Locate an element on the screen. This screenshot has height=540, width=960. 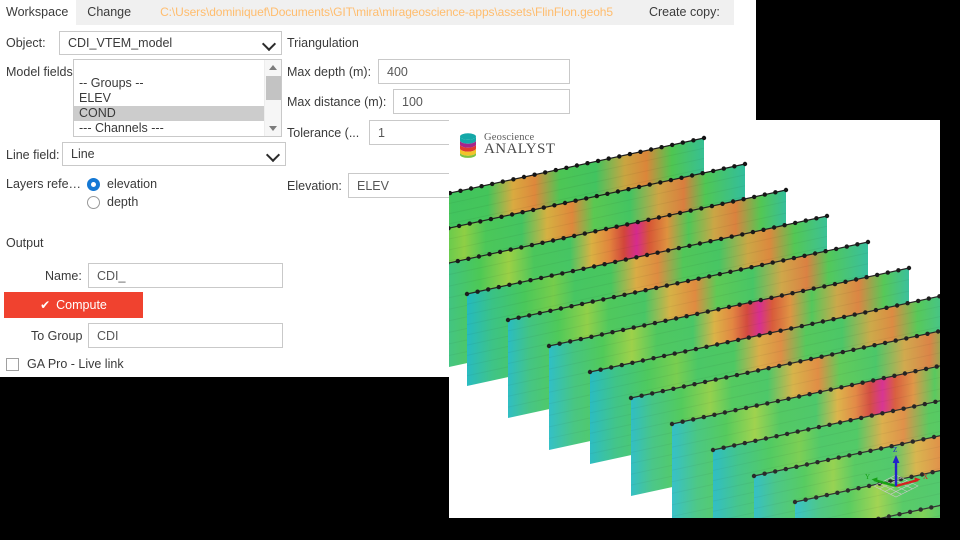
model-field-item: COND is located at coordinates (169, 113).